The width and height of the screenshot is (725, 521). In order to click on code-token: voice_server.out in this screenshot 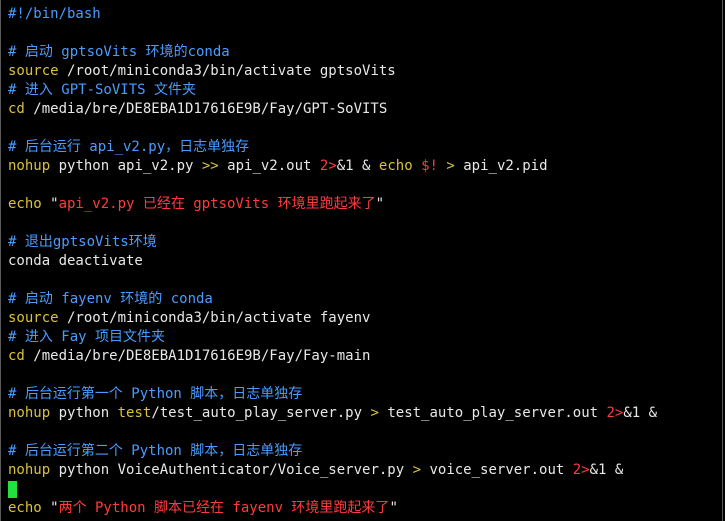, I will do `click(497, 470)`.